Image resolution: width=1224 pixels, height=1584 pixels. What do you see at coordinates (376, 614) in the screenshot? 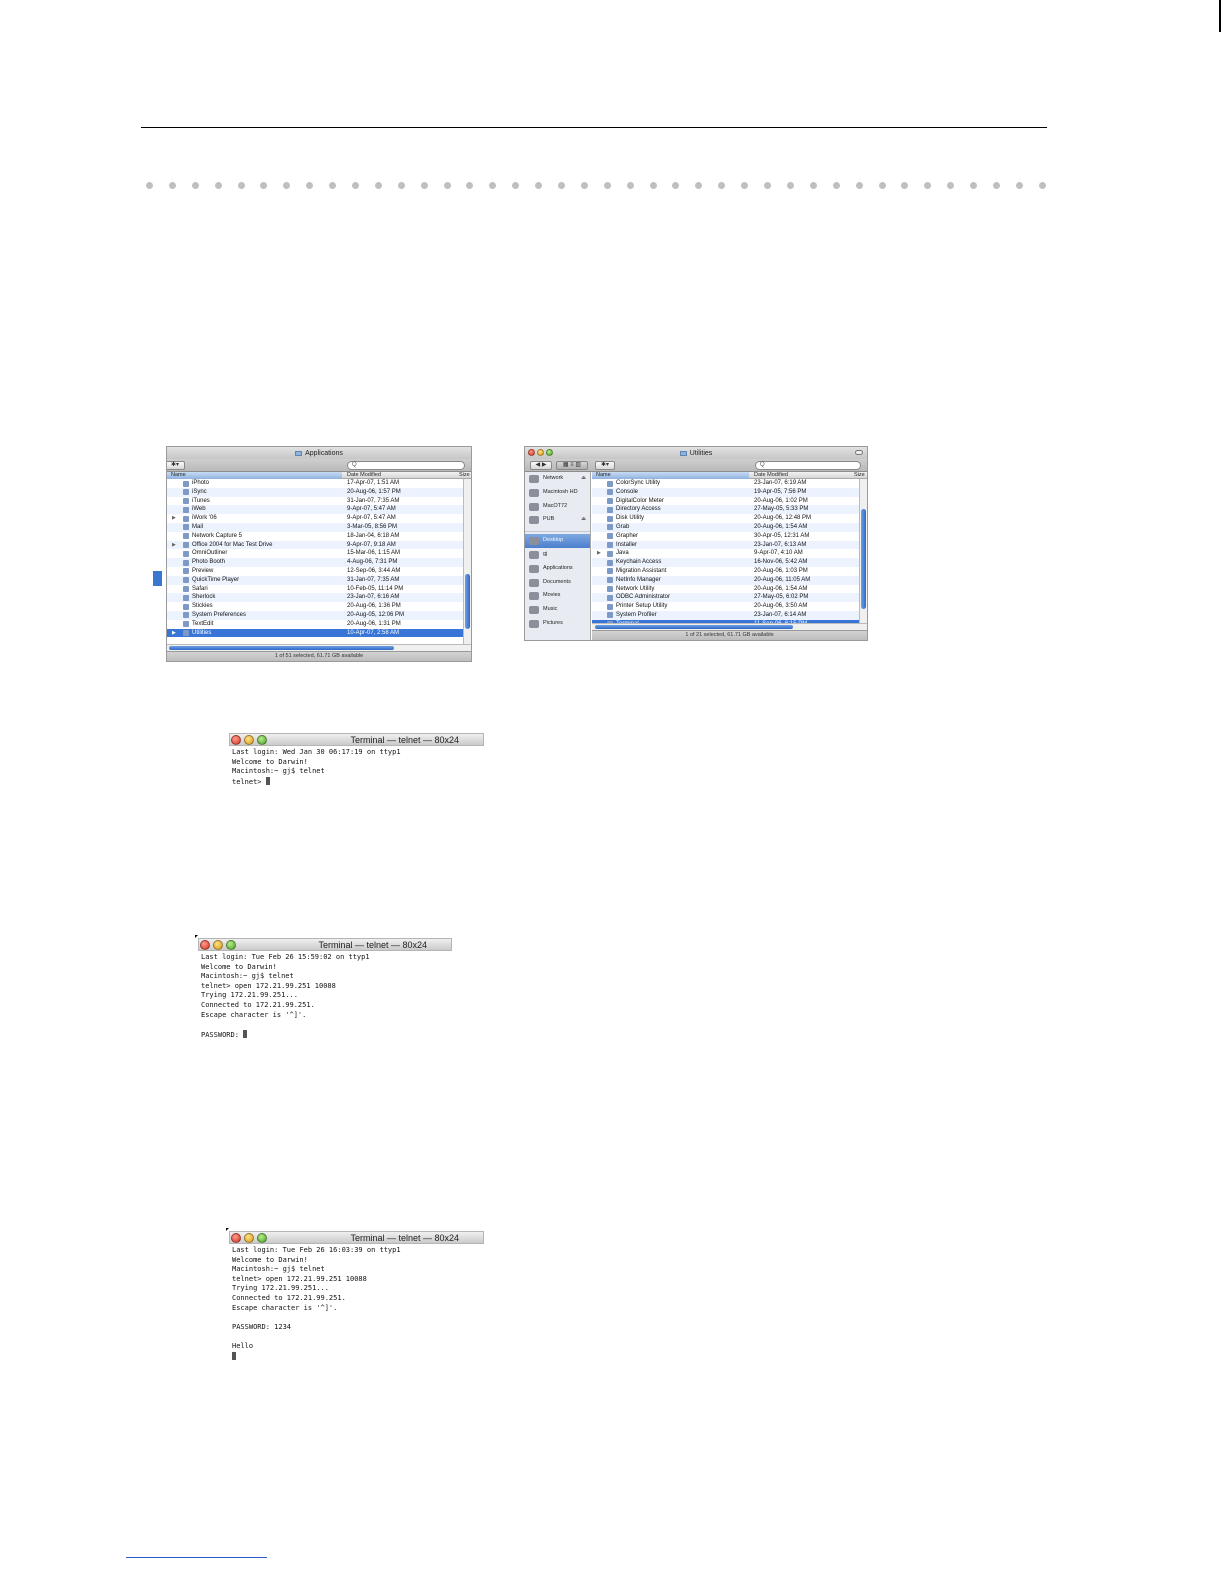
I see `file-date: 20-Aug-05, 12:06 PM` at bounding box center [376, 614].